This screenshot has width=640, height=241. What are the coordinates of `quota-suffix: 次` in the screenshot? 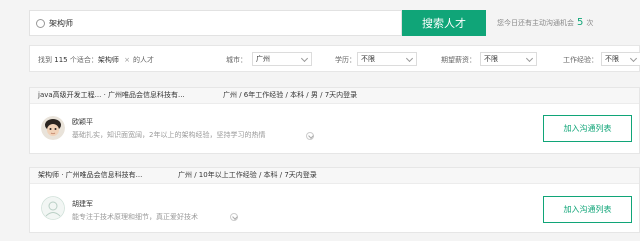 It's located at (590, 23).